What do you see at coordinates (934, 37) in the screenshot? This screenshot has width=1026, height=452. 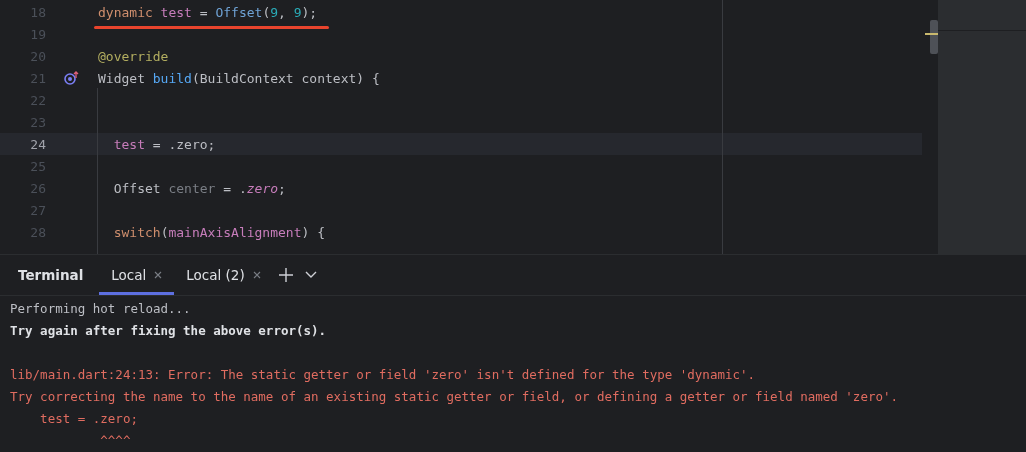 I see `scrollbar-thumb` at bounding box center [934, 37].